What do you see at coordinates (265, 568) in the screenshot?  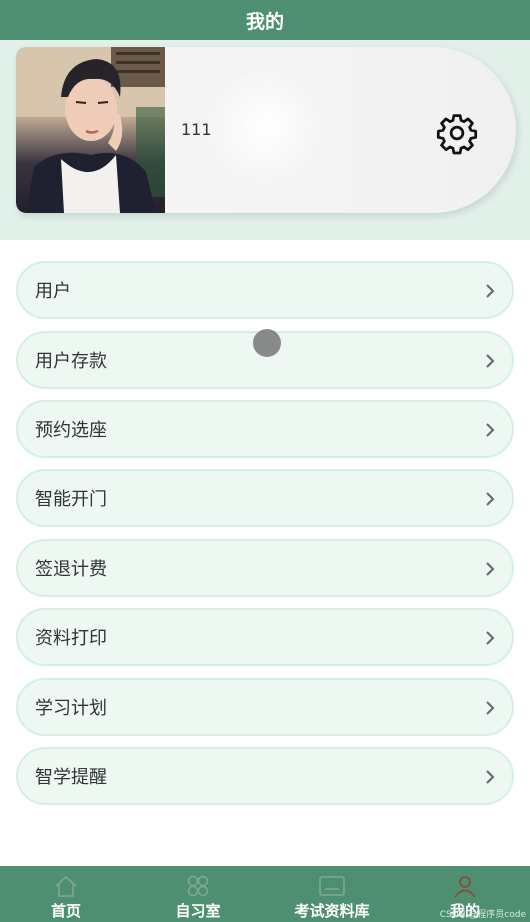 I see `menu-item-checkout-billing: 签退计费` at bounding box center [265, 568].